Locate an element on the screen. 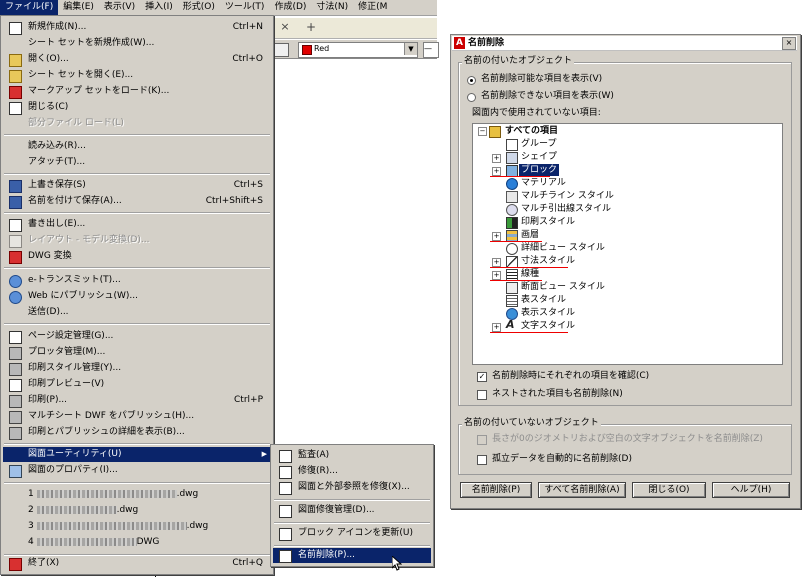 The image size is (806, 577). tree-node-group: グループ is located at coordinates (538, 144).